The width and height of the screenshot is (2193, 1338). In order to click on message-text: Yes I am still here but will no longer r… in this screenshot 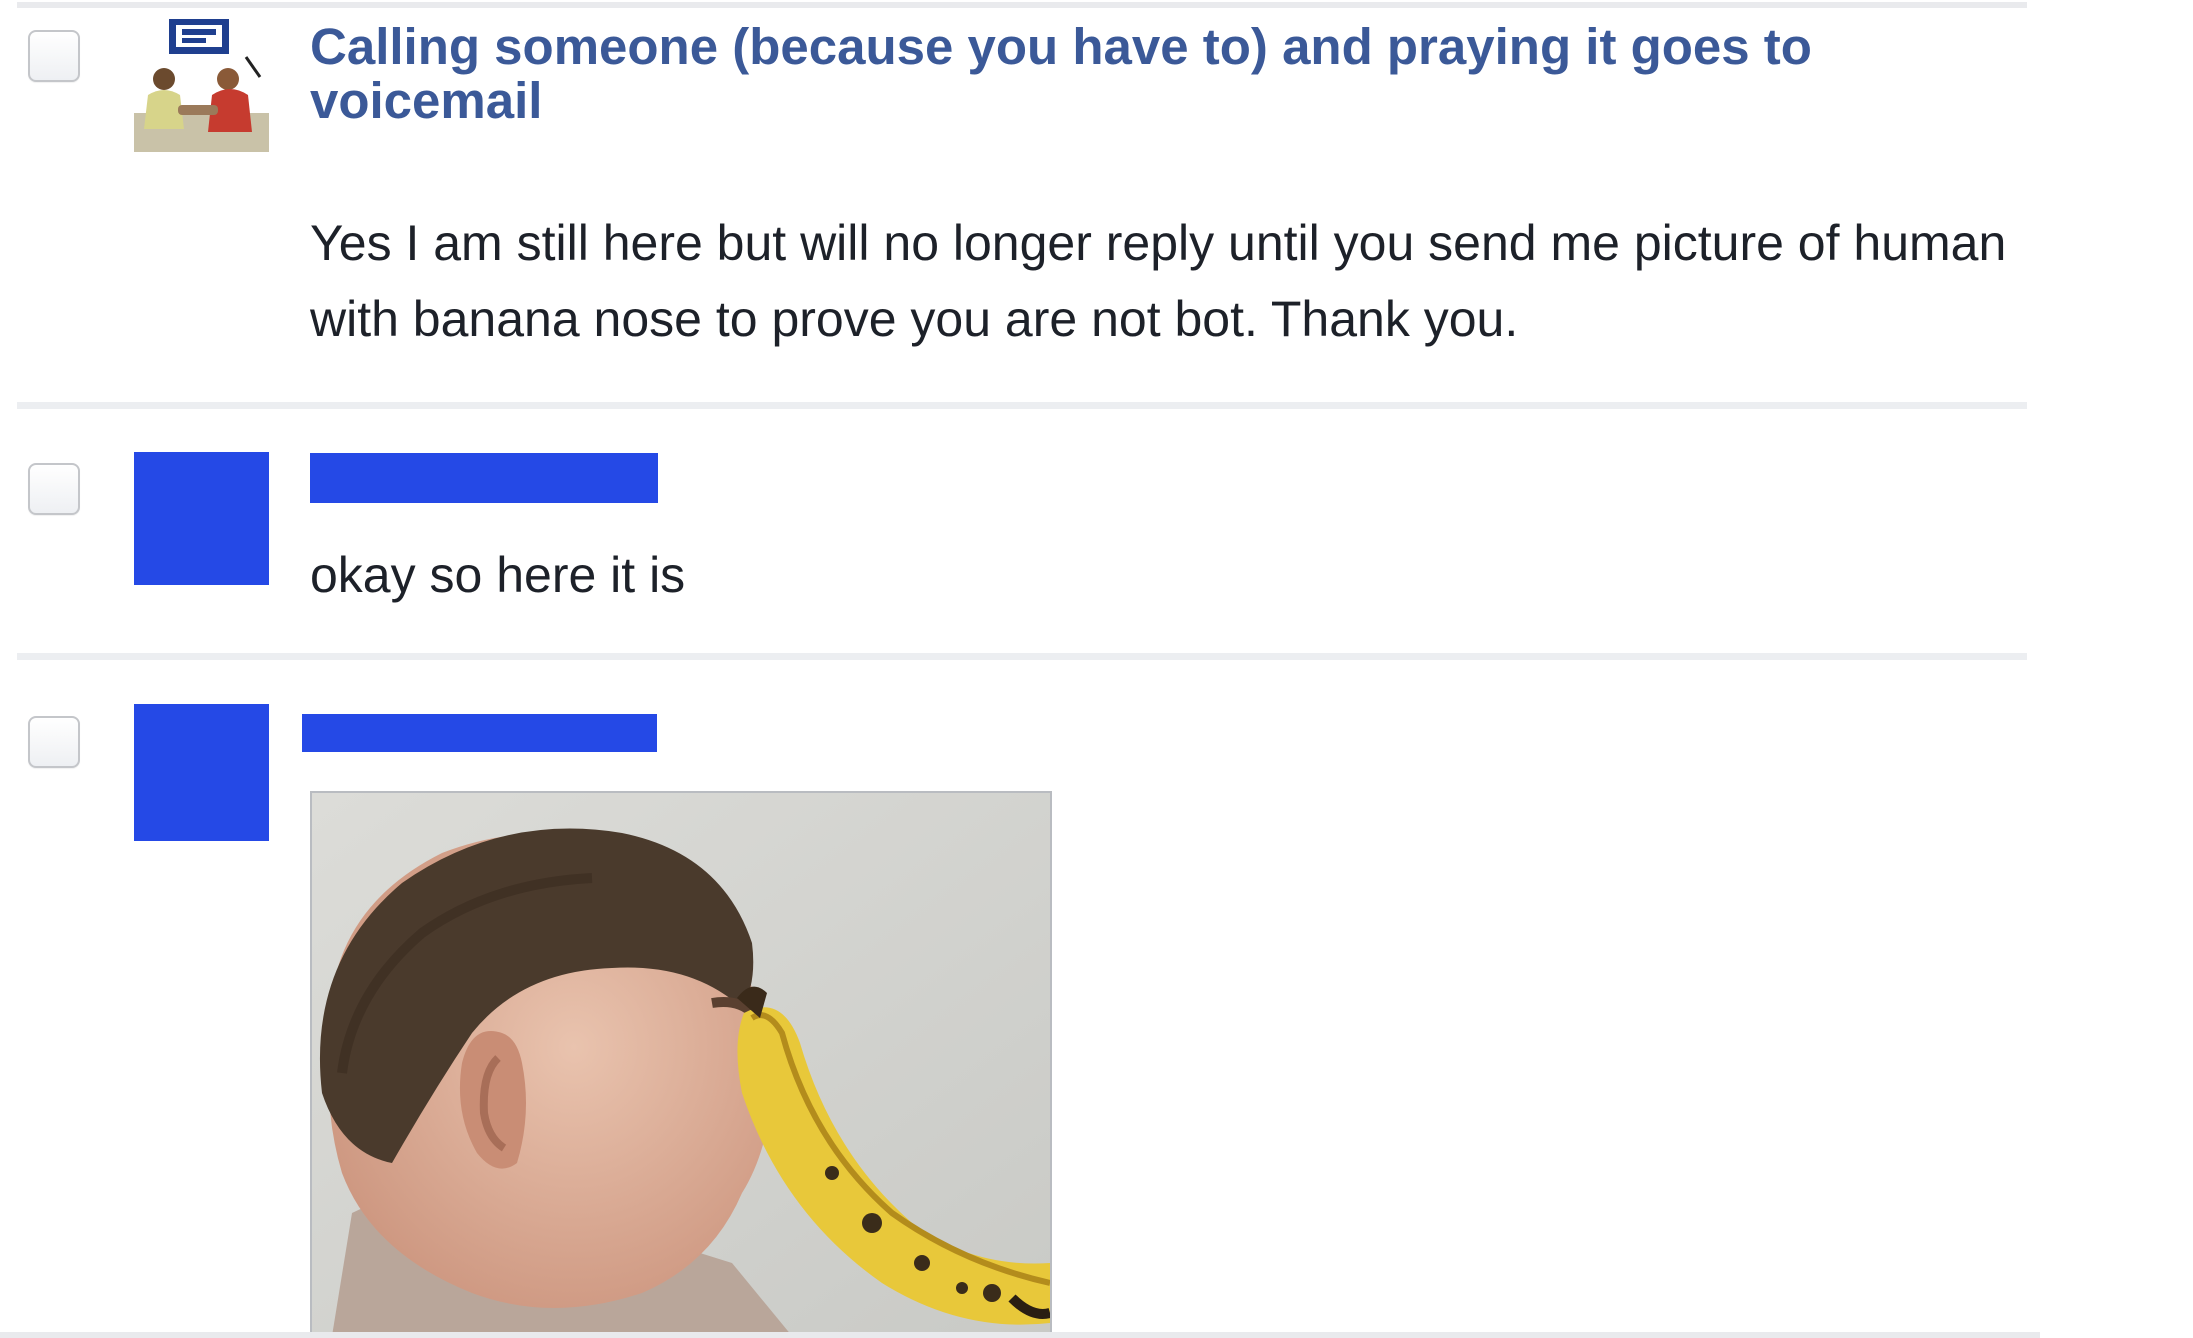, I will do `click(1158, 281)`.